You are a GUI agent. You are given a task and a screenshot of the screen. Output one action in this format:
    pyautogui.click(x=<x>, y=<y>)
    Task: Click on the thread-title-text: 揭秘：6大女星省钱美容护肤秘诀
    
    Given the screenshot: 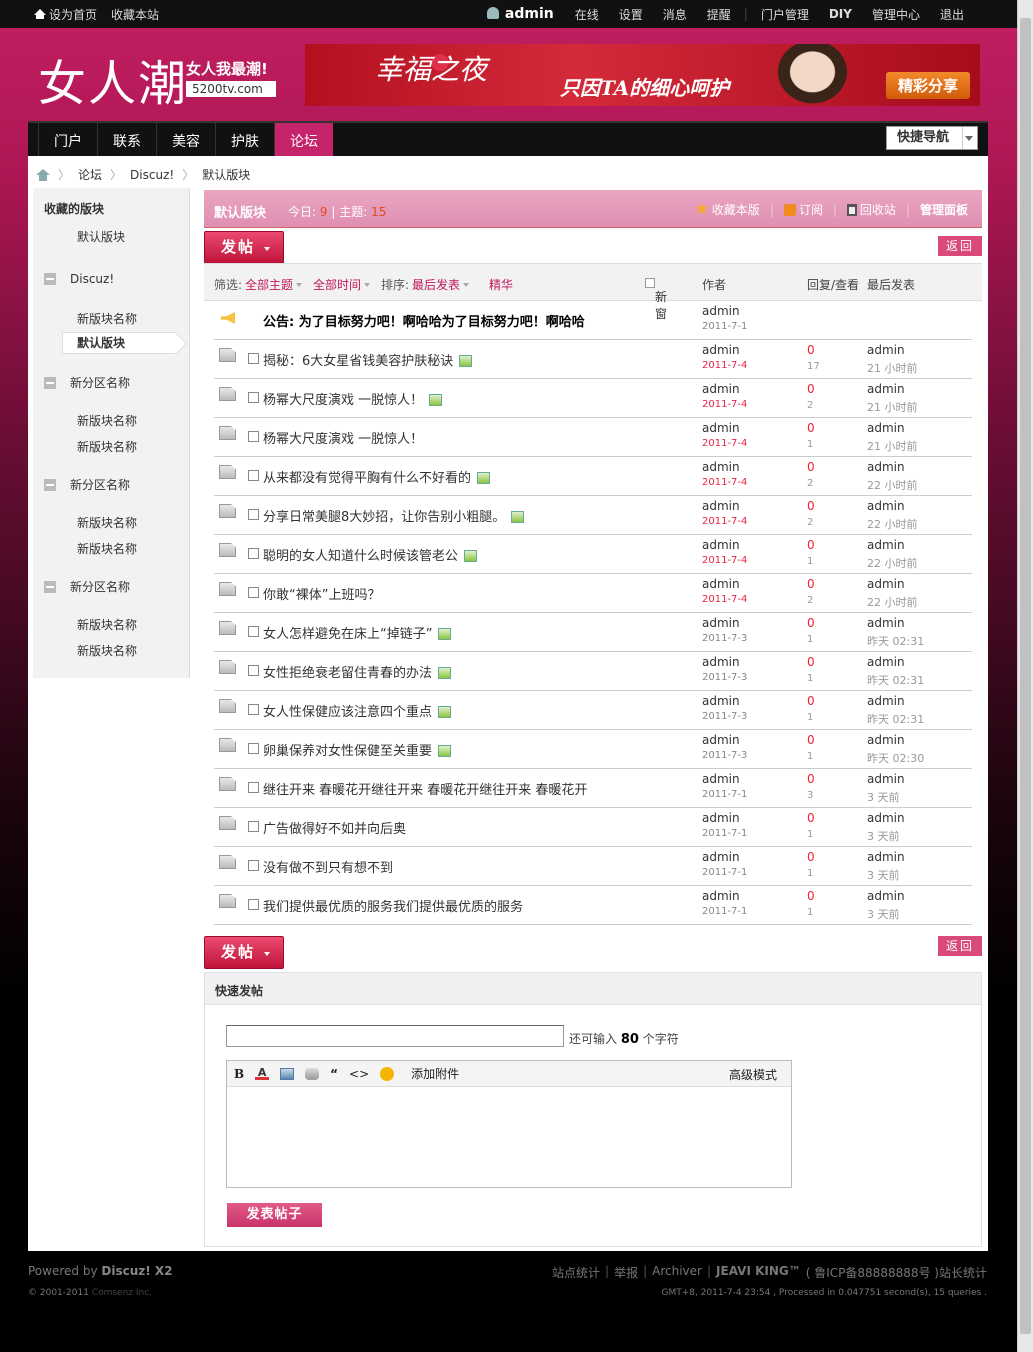 What is the action you would take?
    pyautogui.click(x=358, y=361)
    